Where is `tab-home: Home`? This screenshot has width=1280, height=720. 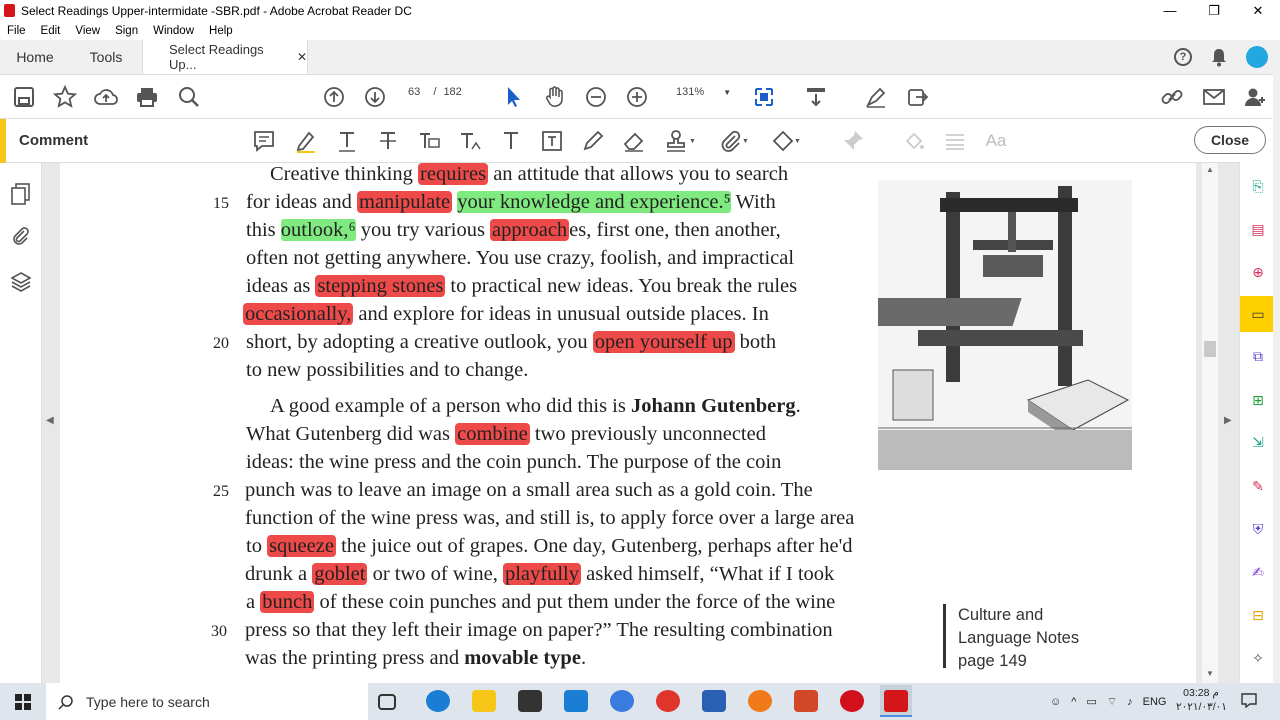
tab-home: Home is located at coordinates (35, 57).